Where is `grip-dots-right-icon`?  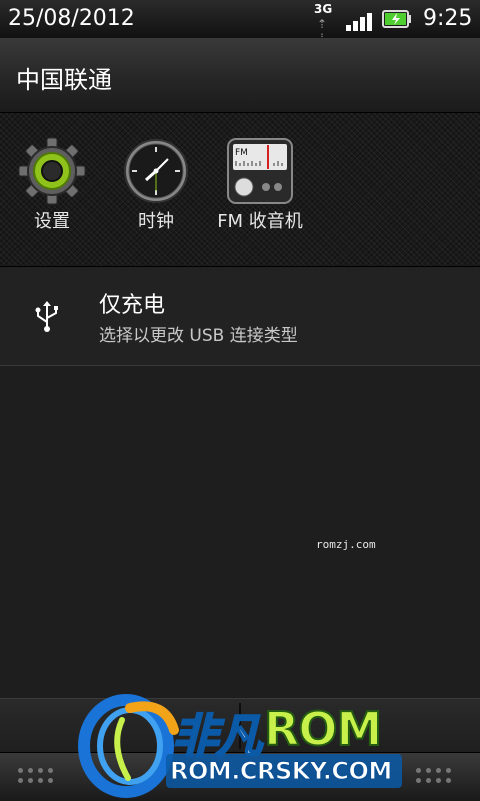
grip-dots-right-icon is located at coordinates (439, 776).